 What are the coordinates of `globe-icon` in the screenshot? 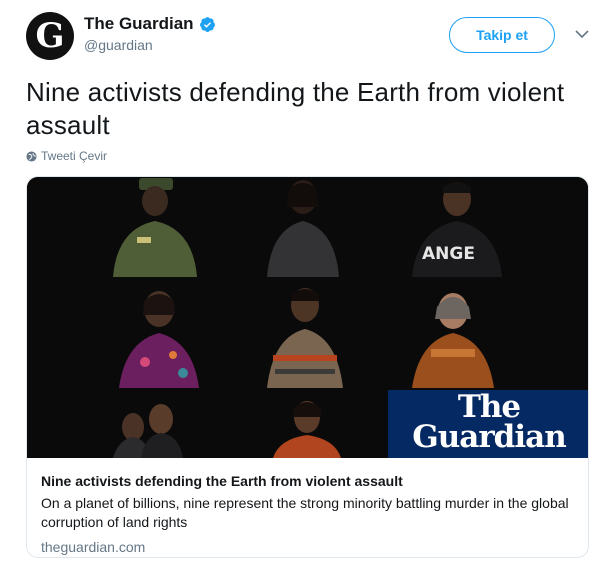 It's located at (31, 156).